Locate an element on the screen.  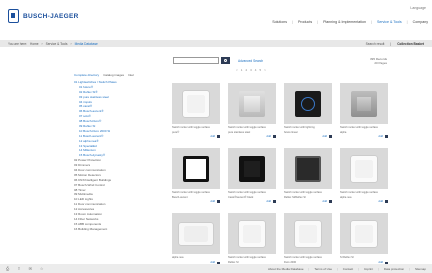
footer-link-data-protection: Data protection is located at coordinates (394, 269).